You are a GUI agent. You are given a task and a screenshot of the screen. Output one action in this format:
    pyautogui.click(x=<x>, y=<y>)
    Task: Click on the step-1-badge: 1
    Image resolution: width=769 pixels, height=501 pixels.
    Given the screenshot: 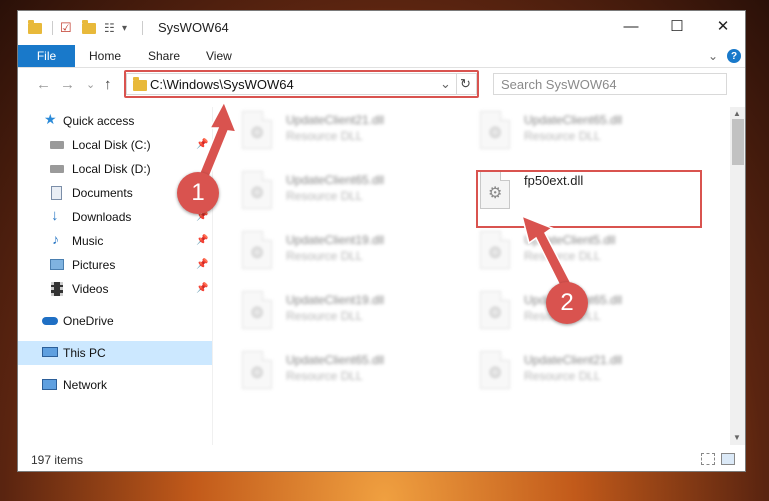 What is the action you would take?
    pyautogui.click(x=198, y=193)
    